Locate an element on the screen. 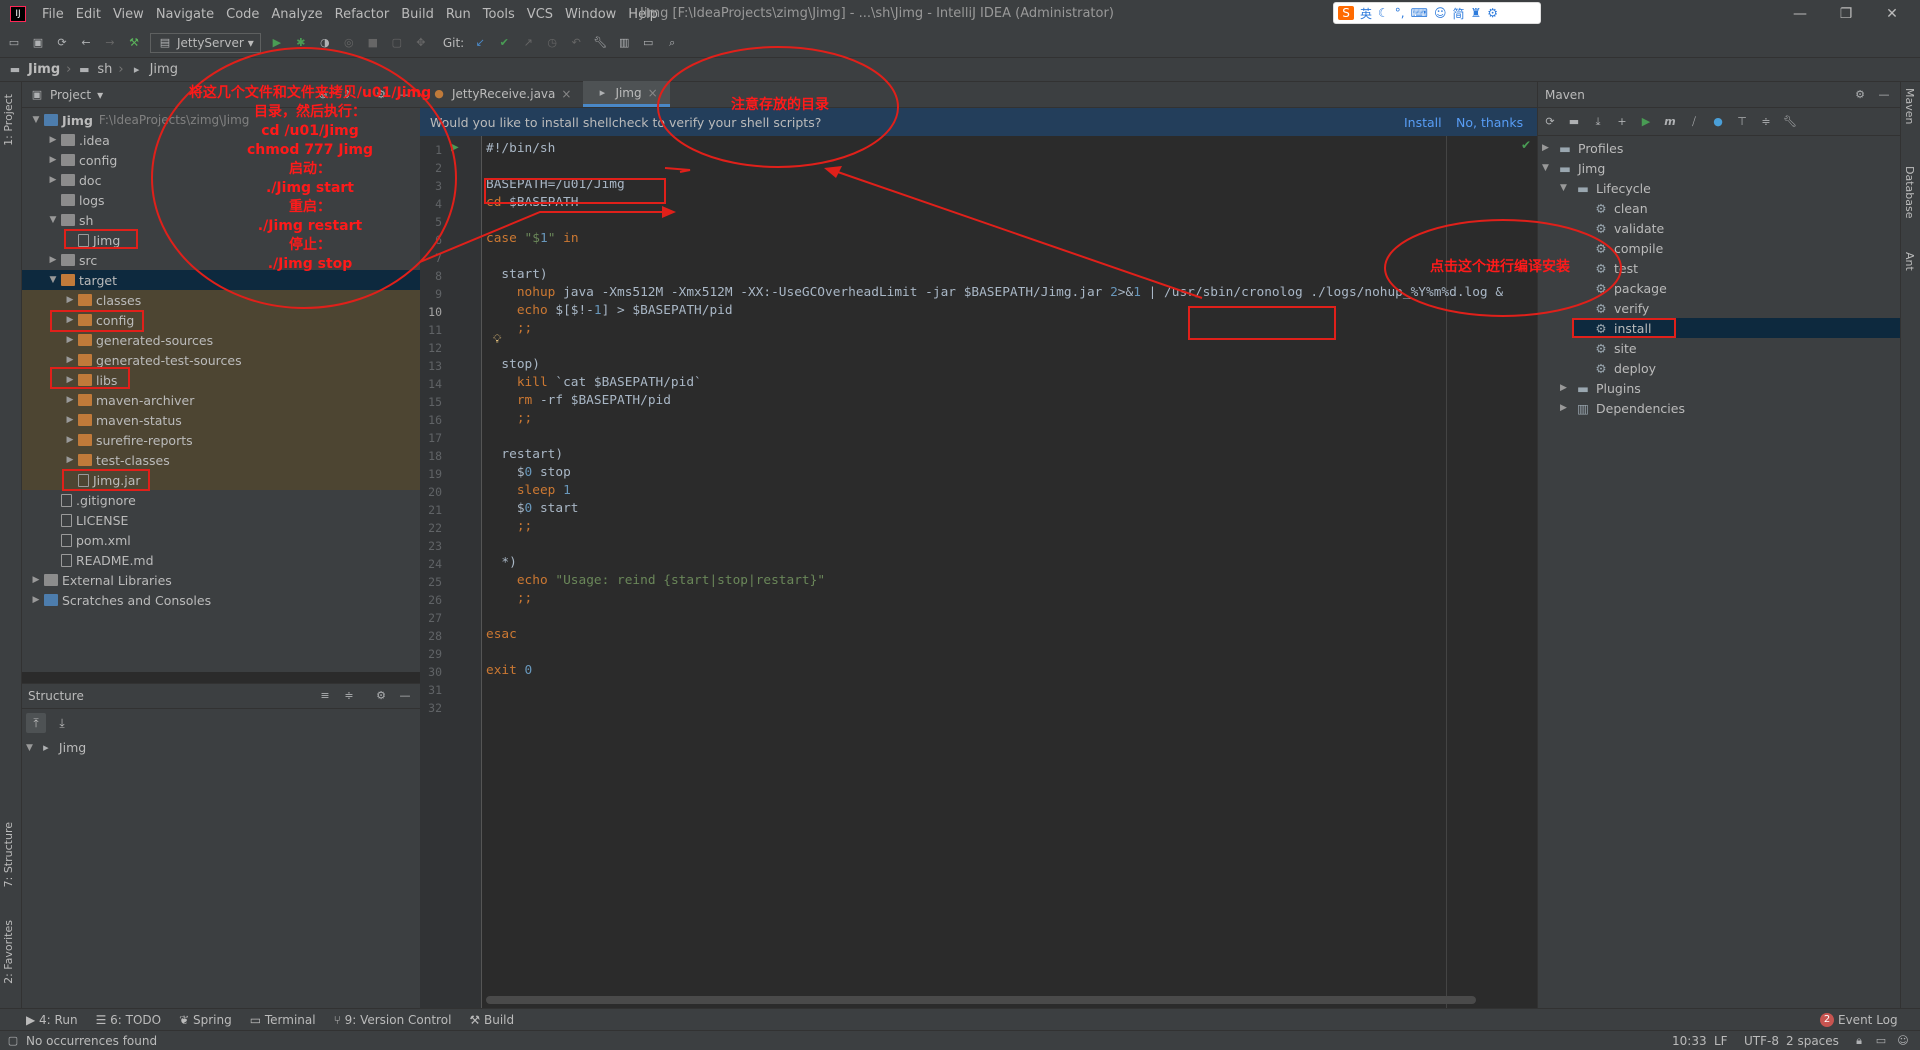  highlight-cronolog is located at coordinates (1262, 323).